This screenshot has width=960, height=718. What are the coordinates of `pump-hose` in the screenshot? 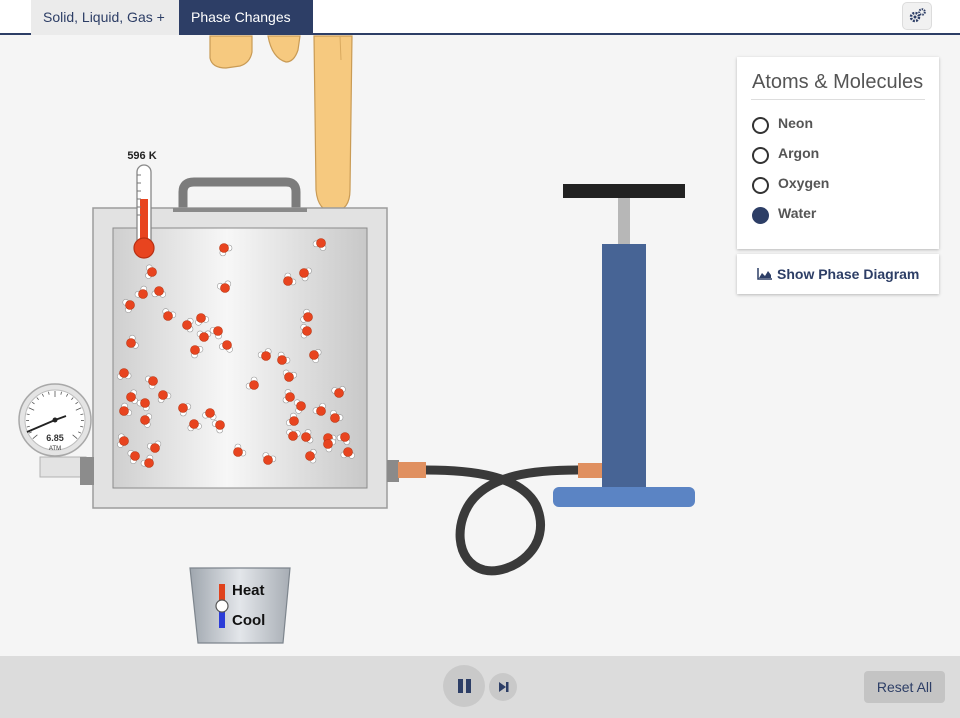 It's located at (494, 518).